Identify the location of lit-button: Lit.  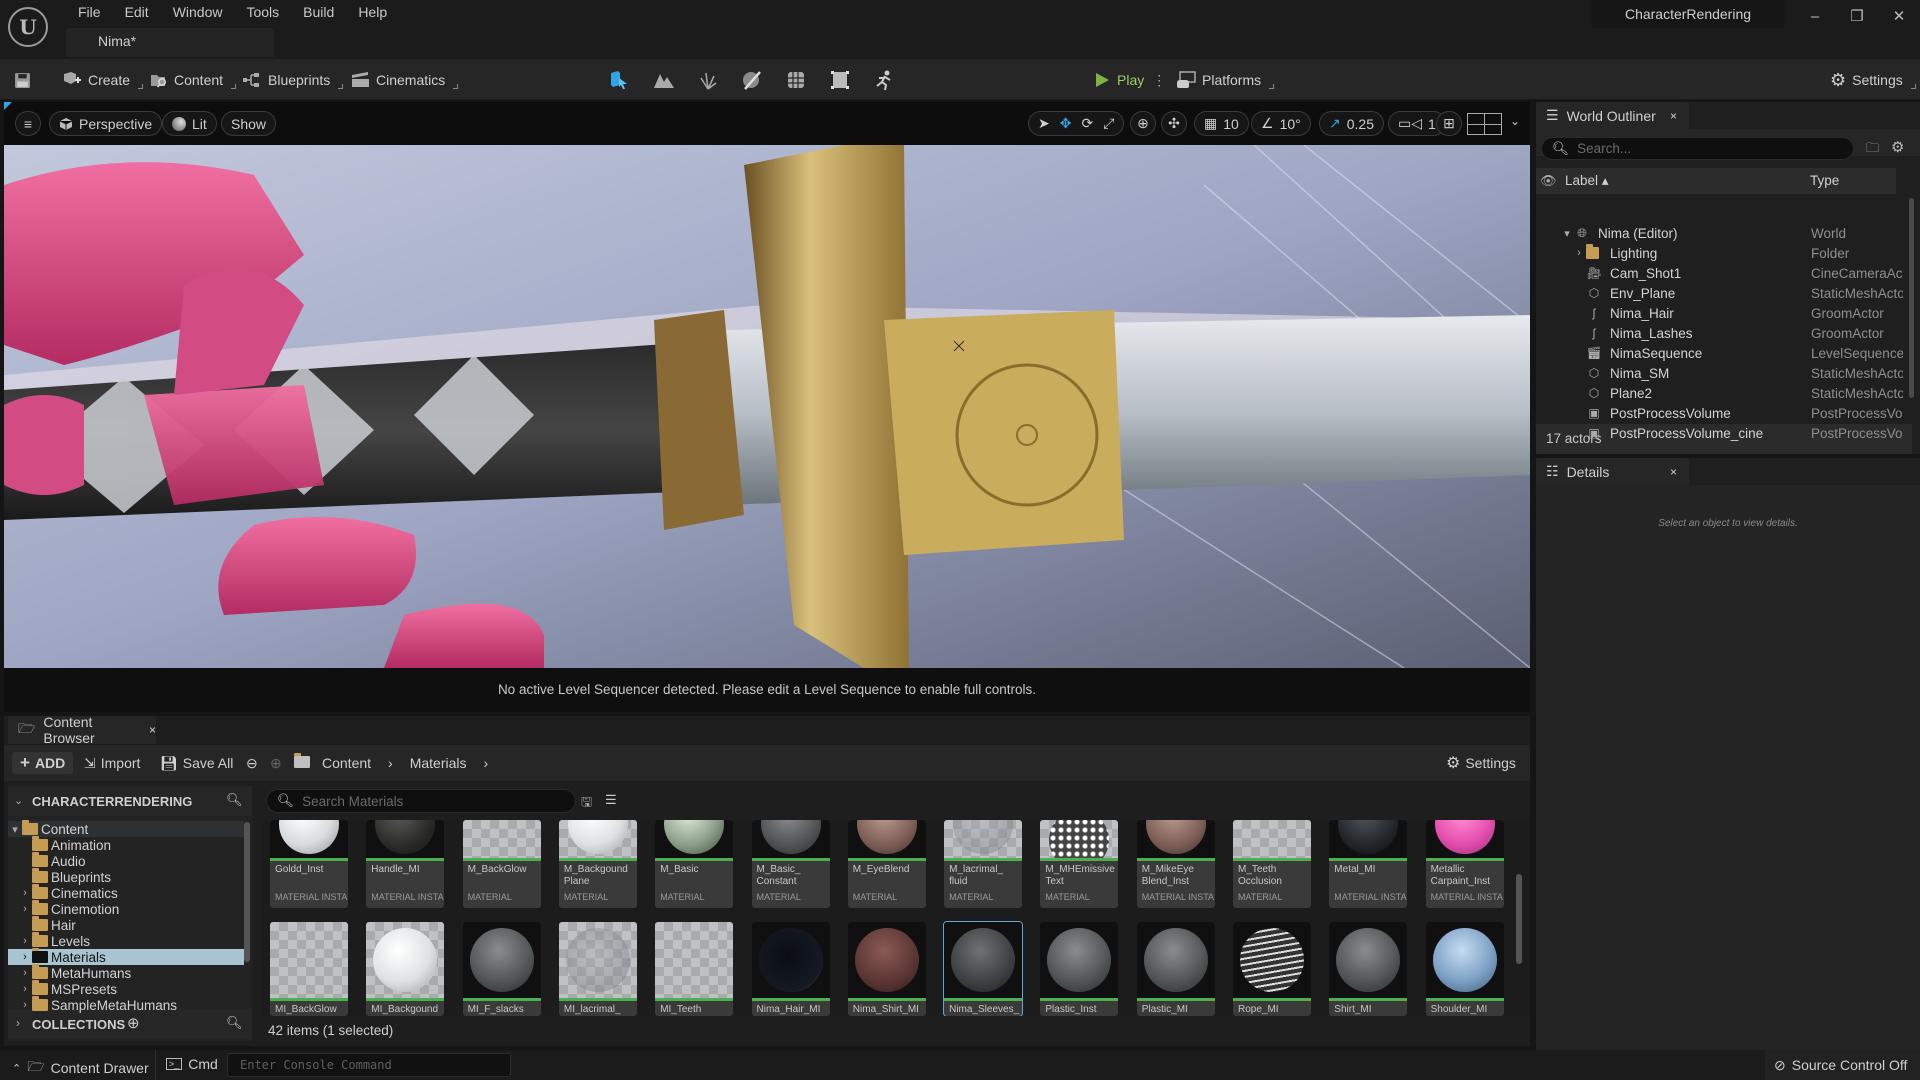
(189, 123).